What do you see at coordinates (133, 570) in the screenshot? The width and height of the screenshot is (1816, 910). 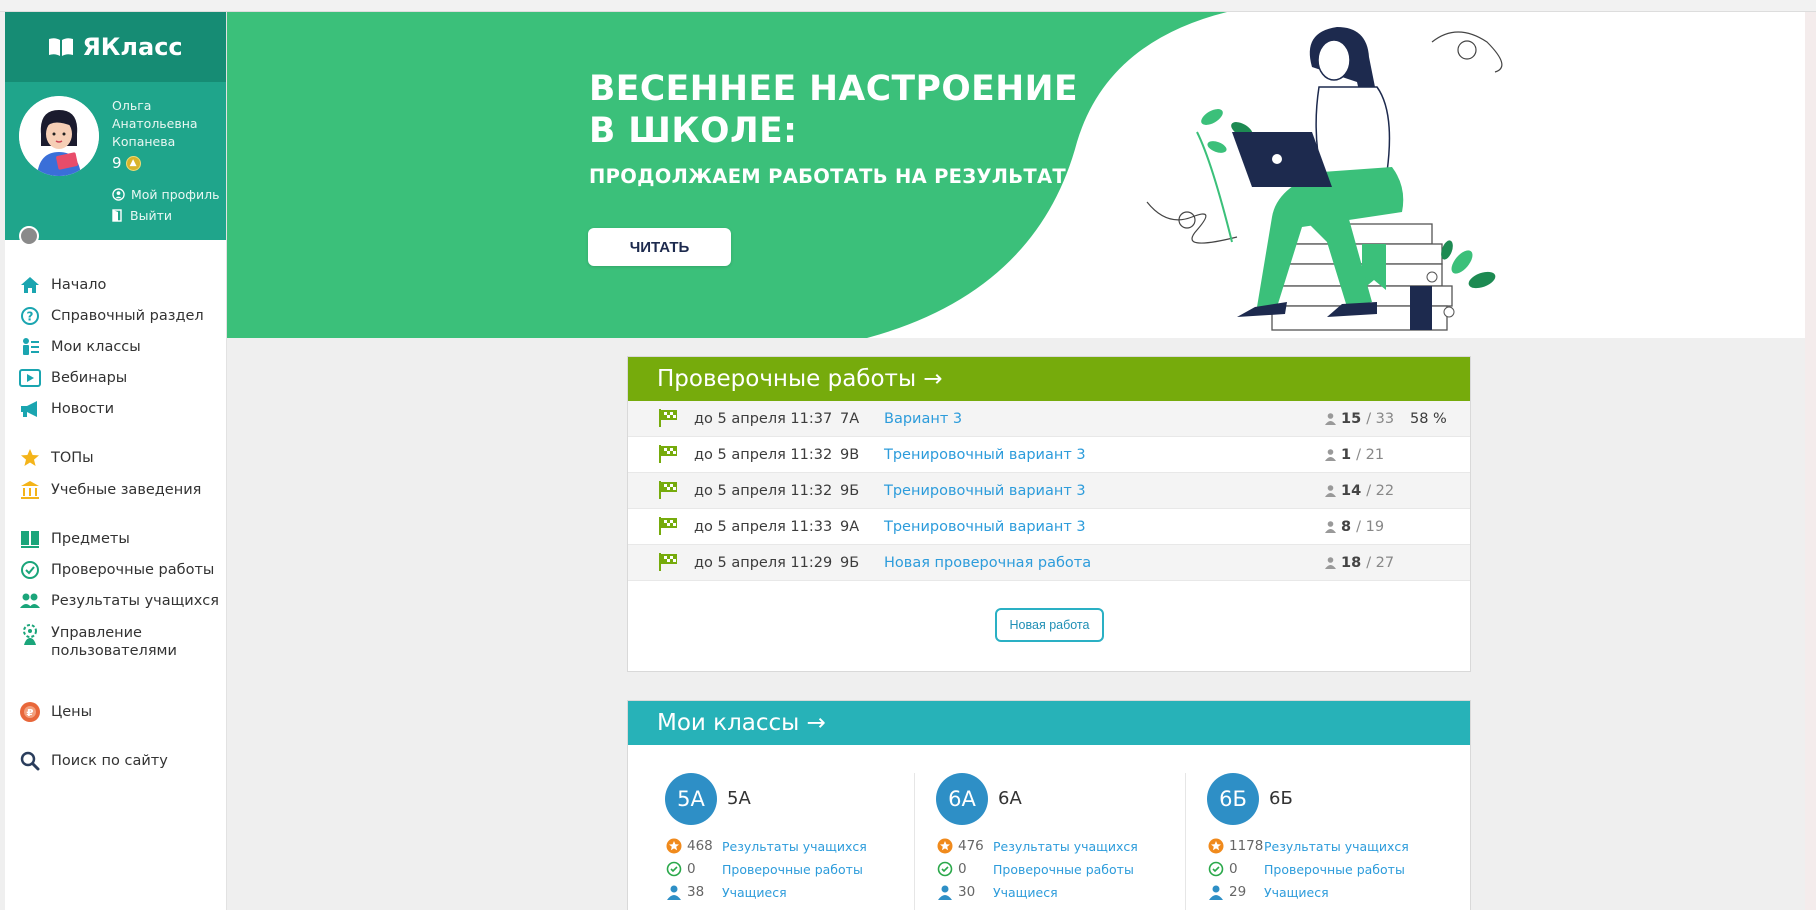 I see `sidebar-item-label: Проверочные работы` at bounding box center [133, 570].